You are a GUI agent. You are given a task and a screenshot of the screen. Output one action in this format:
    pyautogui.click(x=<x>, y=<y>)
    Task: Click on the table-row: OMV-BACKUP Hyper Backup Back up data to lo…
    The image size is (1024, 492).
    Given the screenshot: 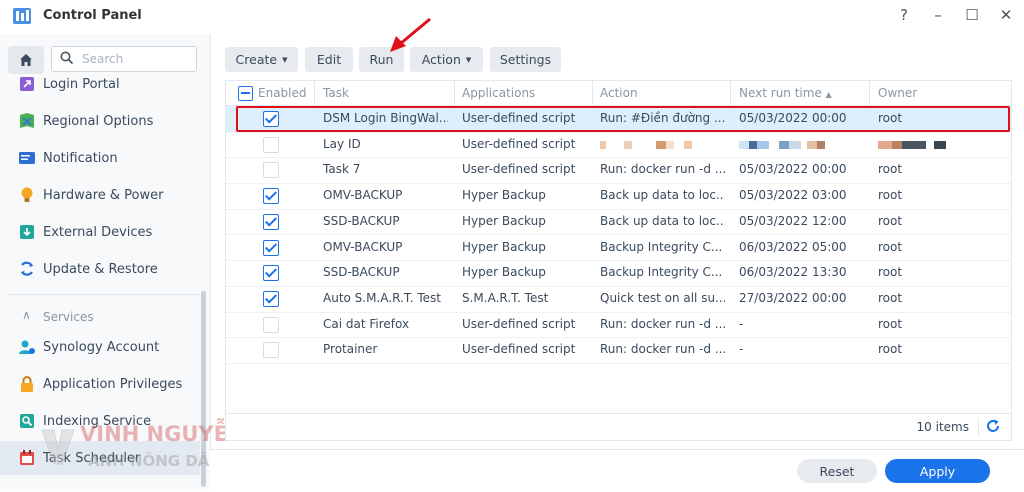 What is the action you would take?
    pyautogui.click(x=618, y=196)
    